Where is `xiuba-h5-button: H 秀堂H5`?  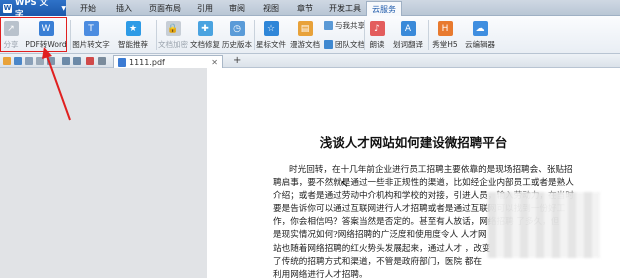
xiuba-h5-button: H 秀堂H5 is located at coordinates (445, 35).